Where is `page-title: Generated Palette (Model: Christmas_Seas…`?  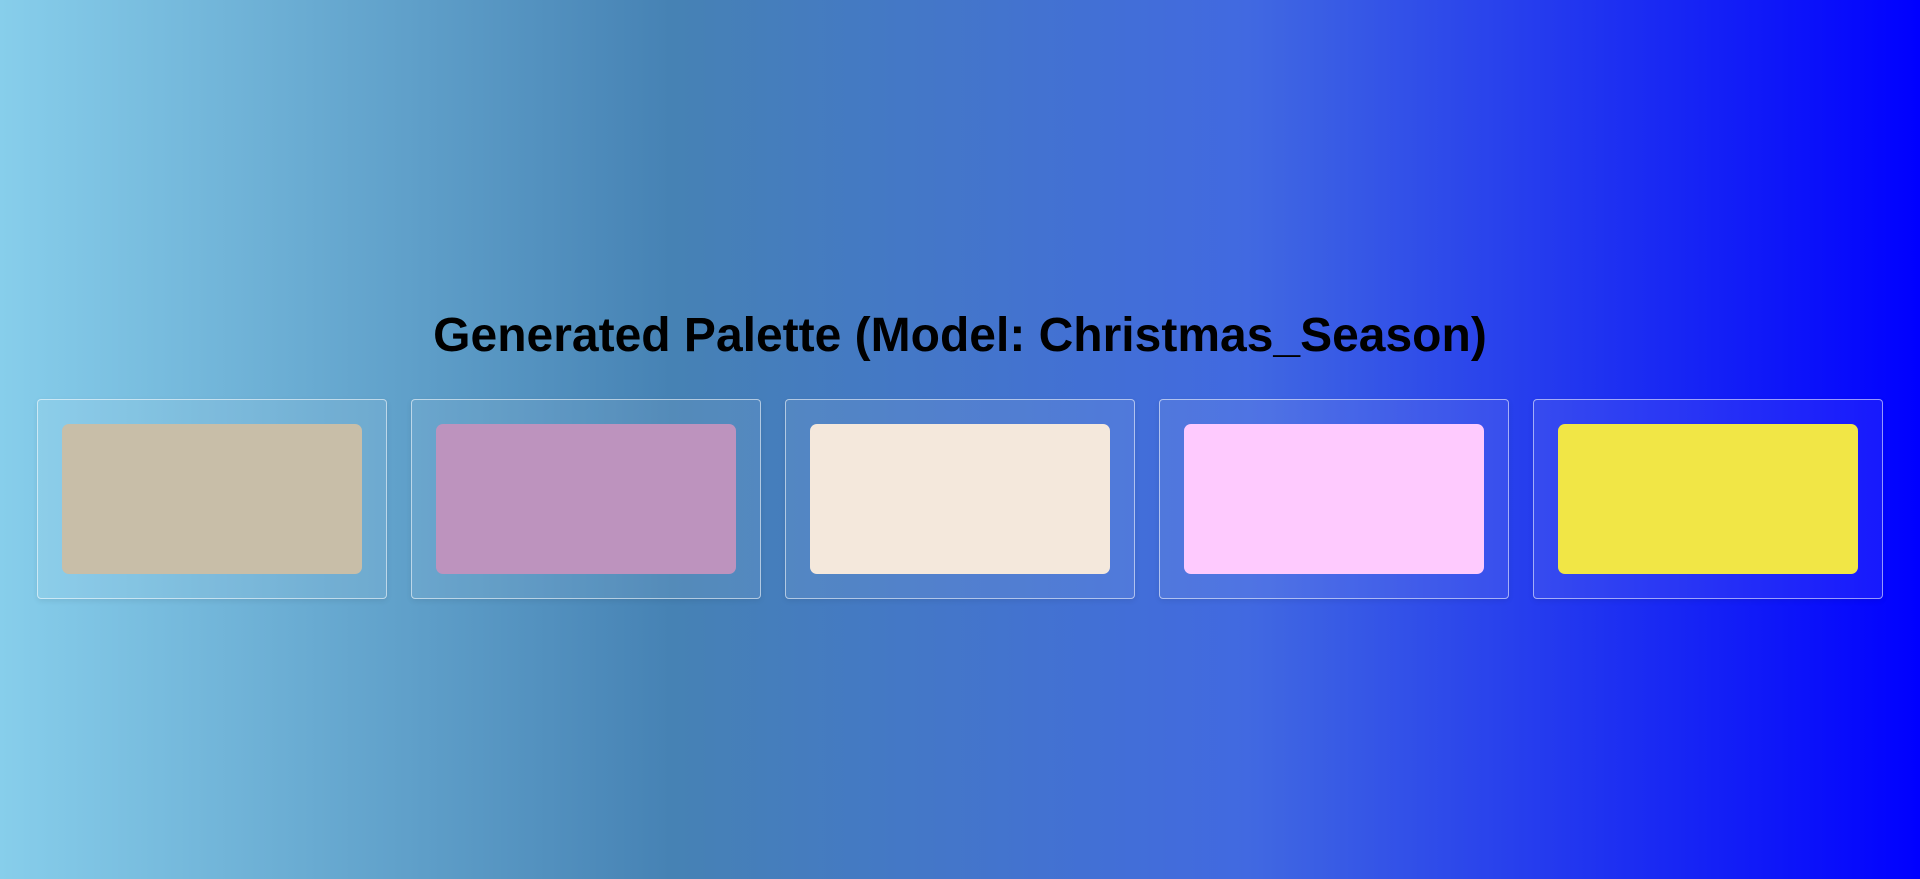
page-title: Generated Palette (Model: Christmas_Seas… is located at coordinates (960, 335).